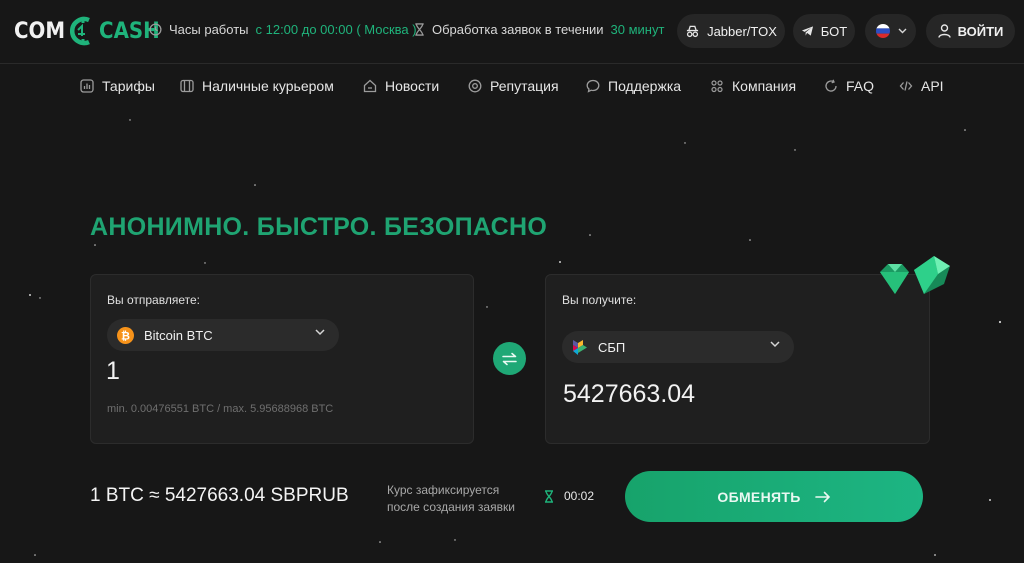  Describe the element at coordinates (764, 86) in the screenshot. I see `nav-item-label: Компания` at that location.